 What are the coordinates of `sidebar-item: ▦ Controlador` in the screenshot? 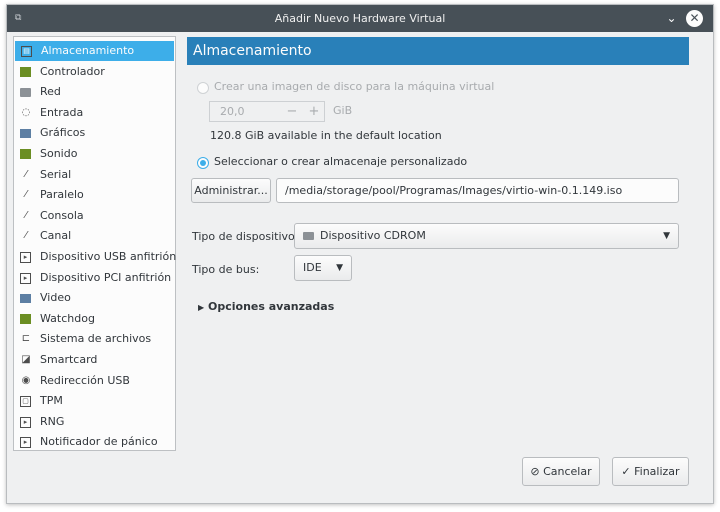 It's located at (94, 72).